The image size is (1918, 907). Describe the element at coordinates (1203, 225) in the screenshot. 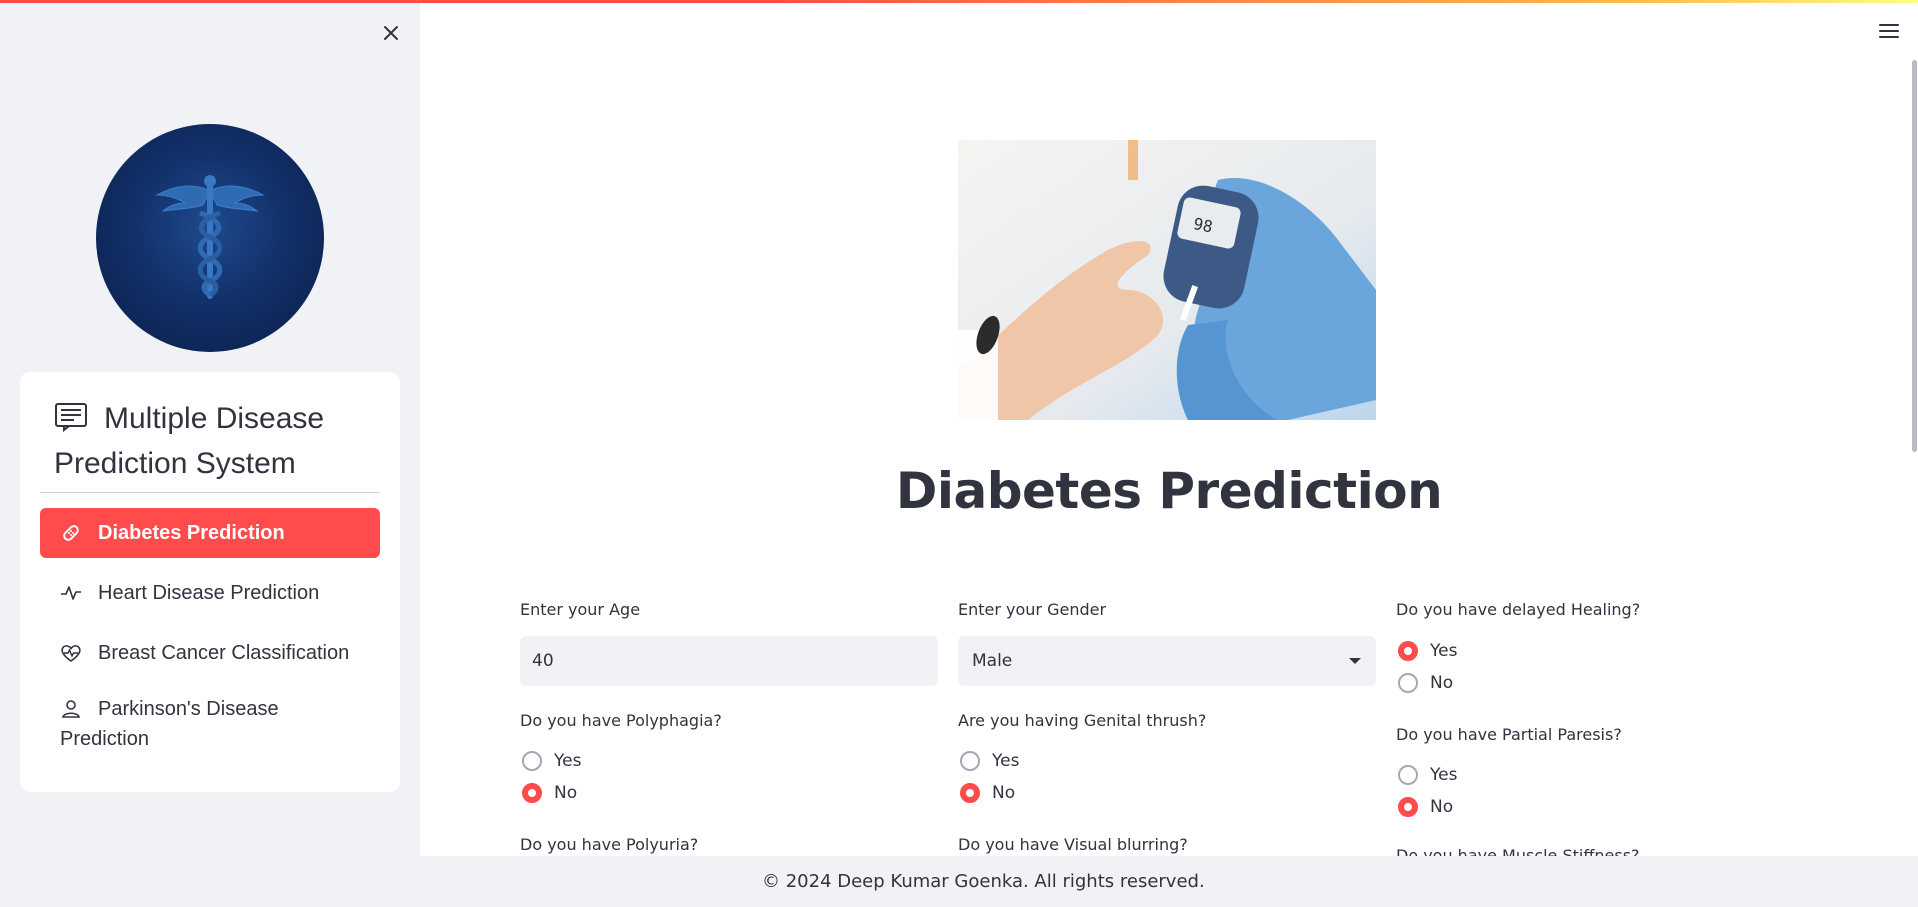

I see `svg-text: 98` at that location.